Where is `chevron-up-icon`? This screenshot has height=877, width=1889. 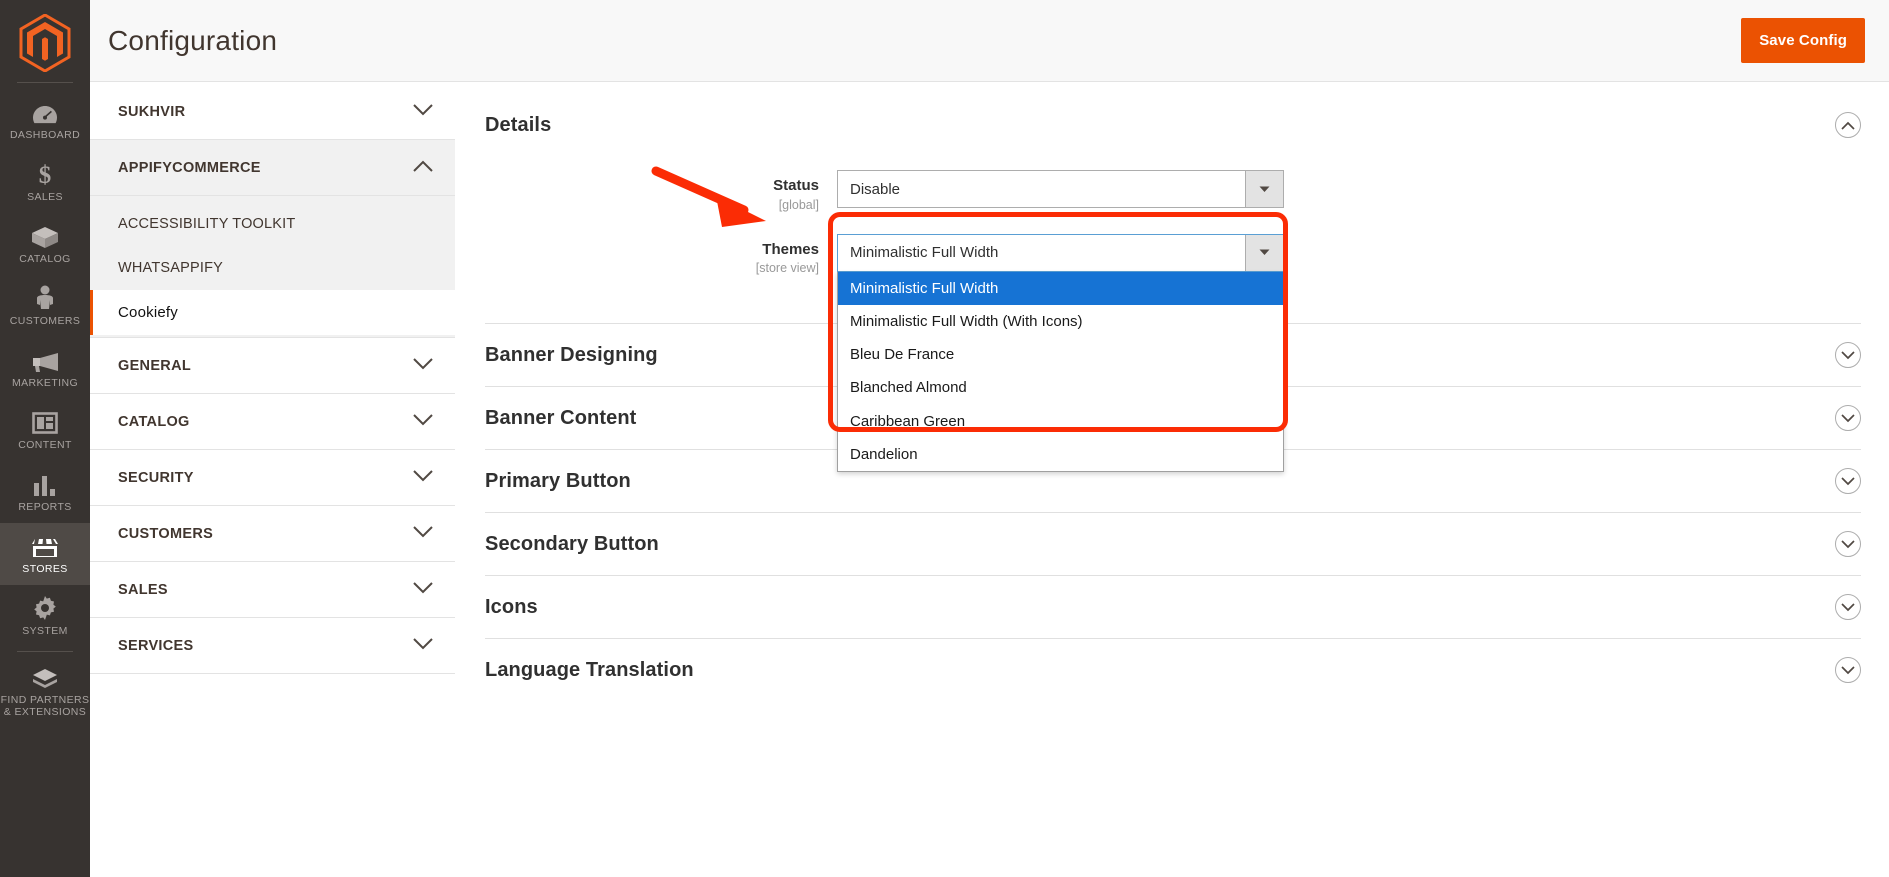 chevron-up-icon is located at coordinates (423, 168).